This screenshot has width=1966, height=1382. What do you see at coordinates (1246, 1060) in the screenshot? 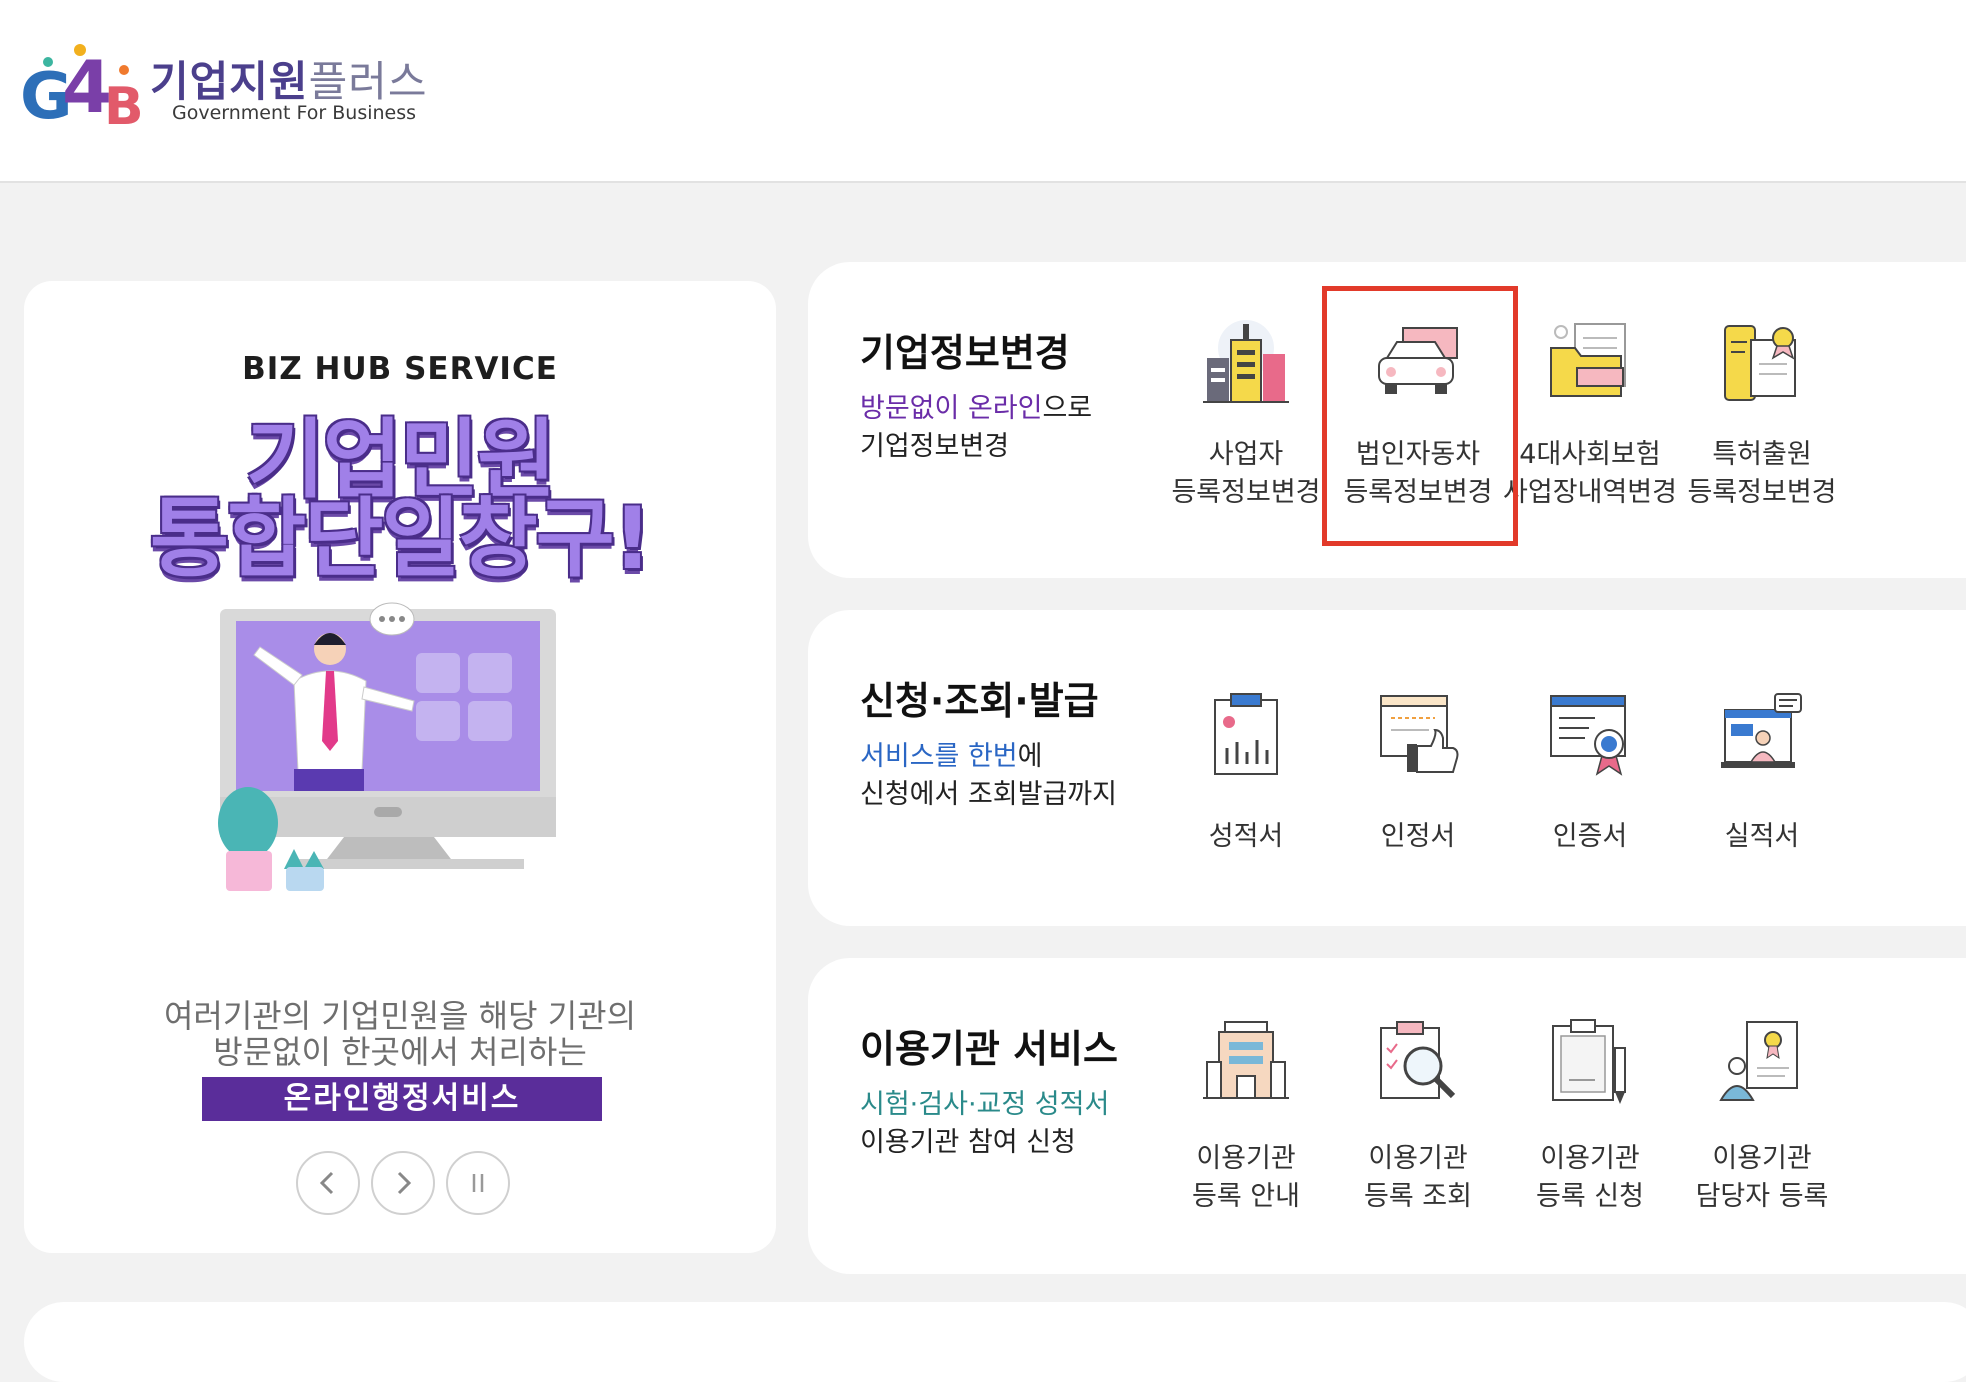
I see `office-building-icon` at bounding box center [1246, 1060].